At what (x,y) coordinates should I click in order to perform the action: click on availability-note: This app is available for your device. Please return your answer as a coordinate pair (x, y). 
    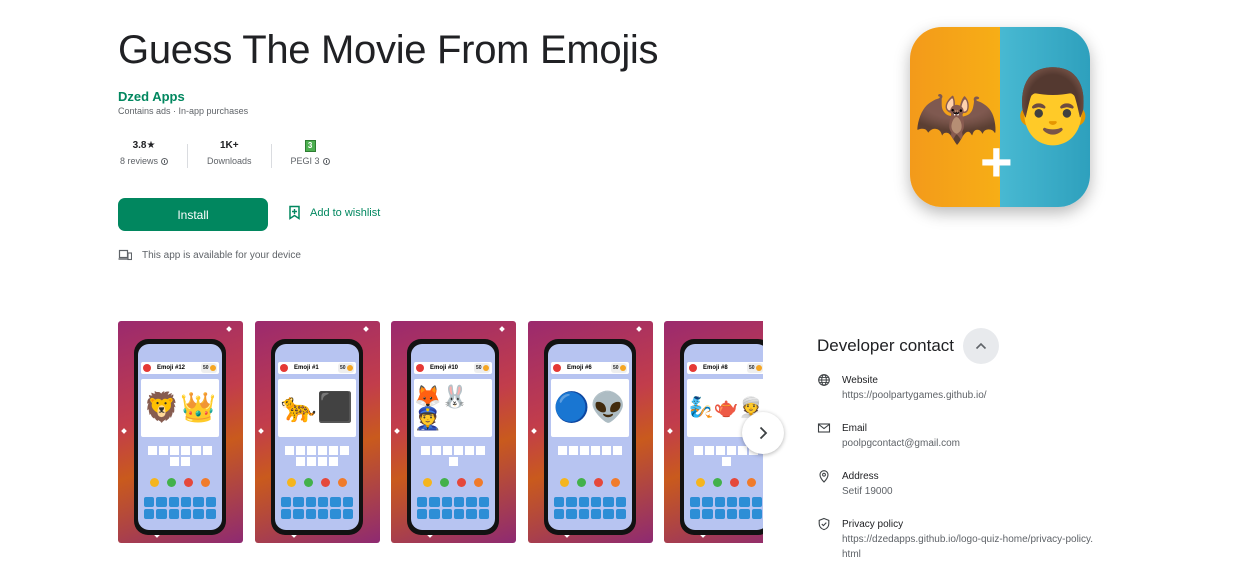
    Looking at the image, I should click on (209, 255).